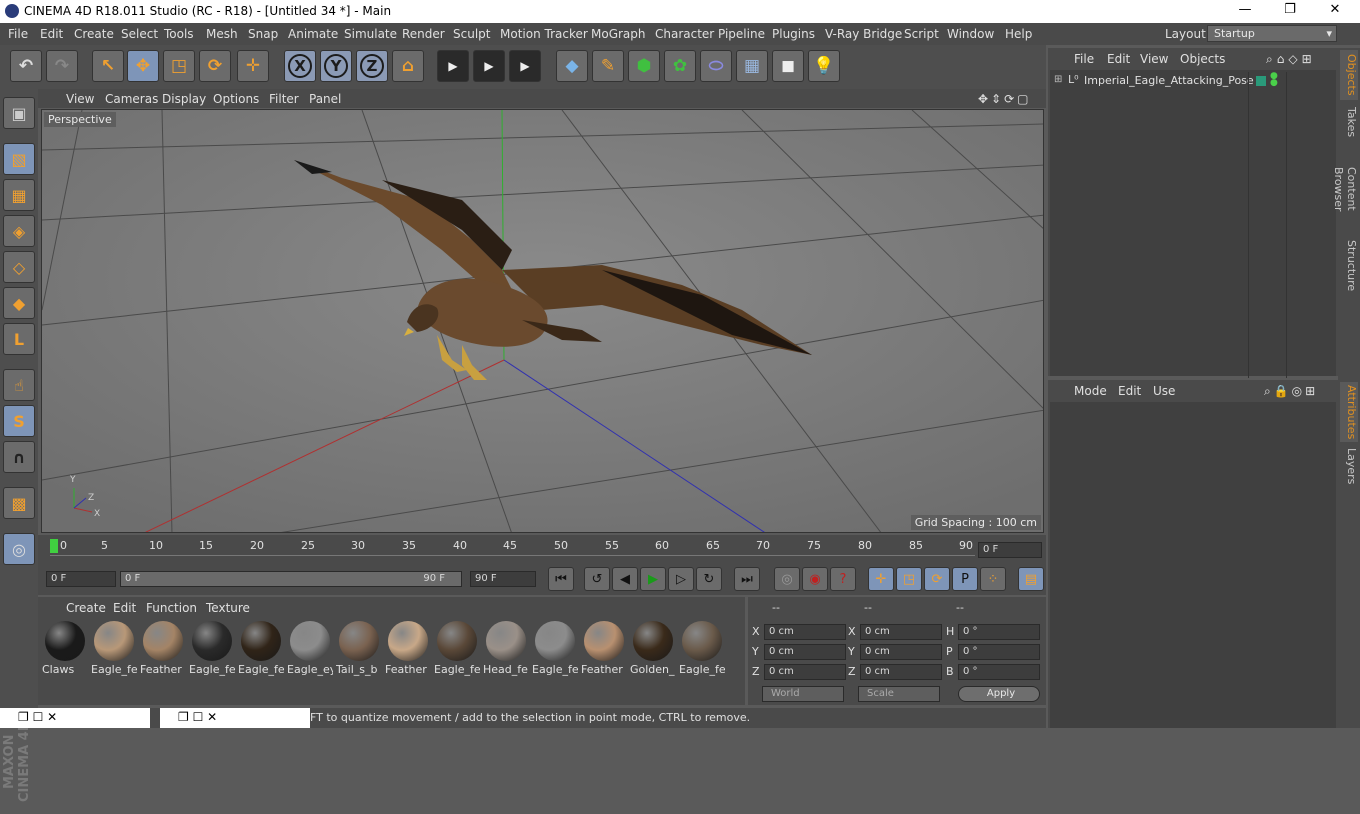  Describe the element at coordinates (359, 649) in the screenshot. I see `material-thumbnail: Tail_s_b` at that location.